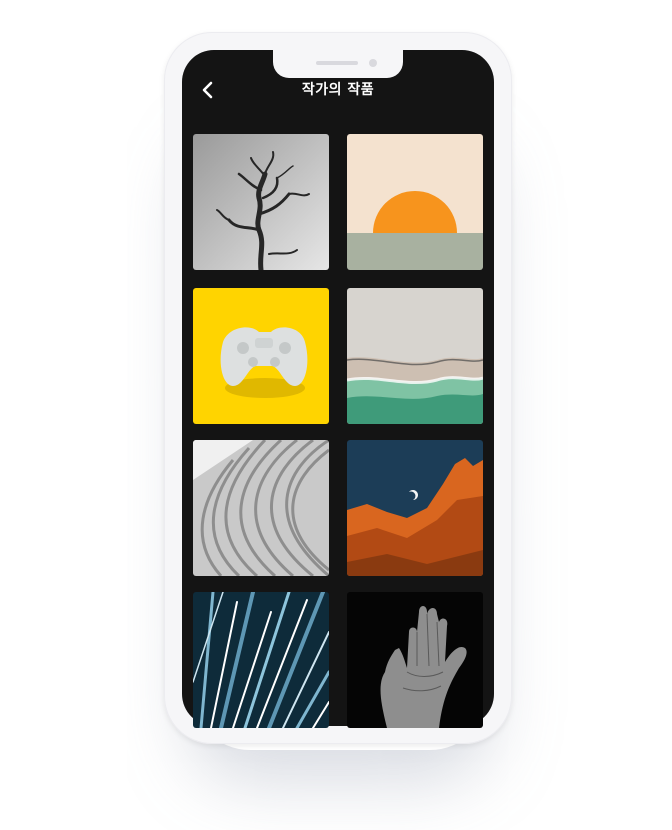  What do you see at coordinates (415, 660) in the screenshot?
I see `gallery-item-hand` at bounding box center [415, 660].